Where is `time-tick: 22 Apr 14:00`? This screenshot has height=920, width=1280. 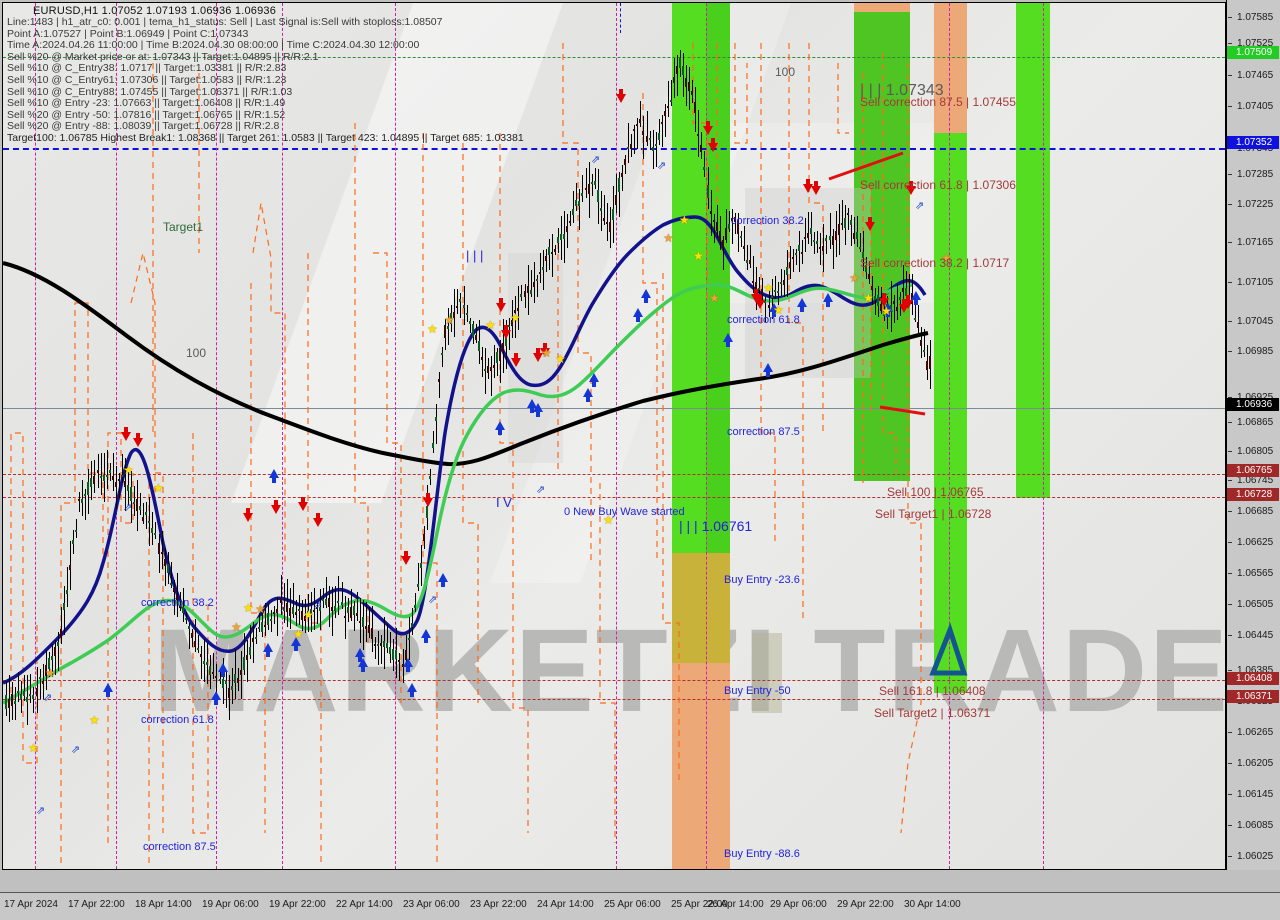
time-tick: 22 Apr 14:00 is located at coordinates (364, 904).